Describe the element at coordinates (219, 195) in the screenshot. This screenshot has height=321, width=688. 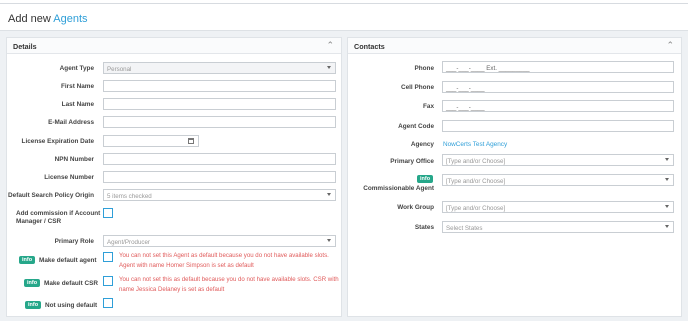
I see `search-policy-select: 5 items checked` at that location.